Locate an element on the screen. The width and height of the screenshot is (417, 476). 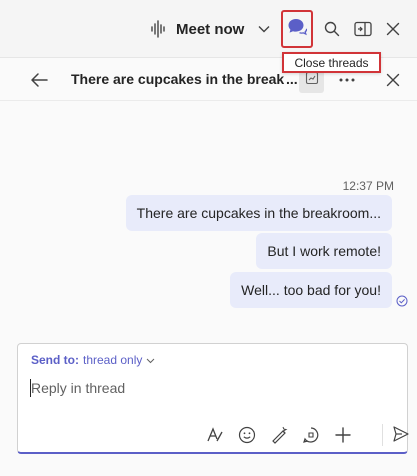
sticker-icon is located at coordinates (279, 435).